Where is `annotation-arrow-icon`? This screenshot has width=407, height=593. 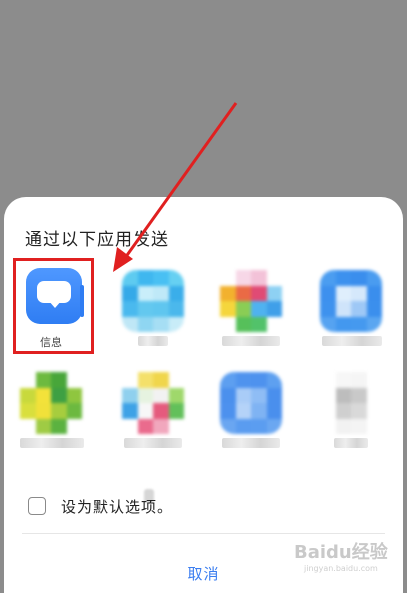 annotation-arrow-icon is located at coordinates (175, 187).